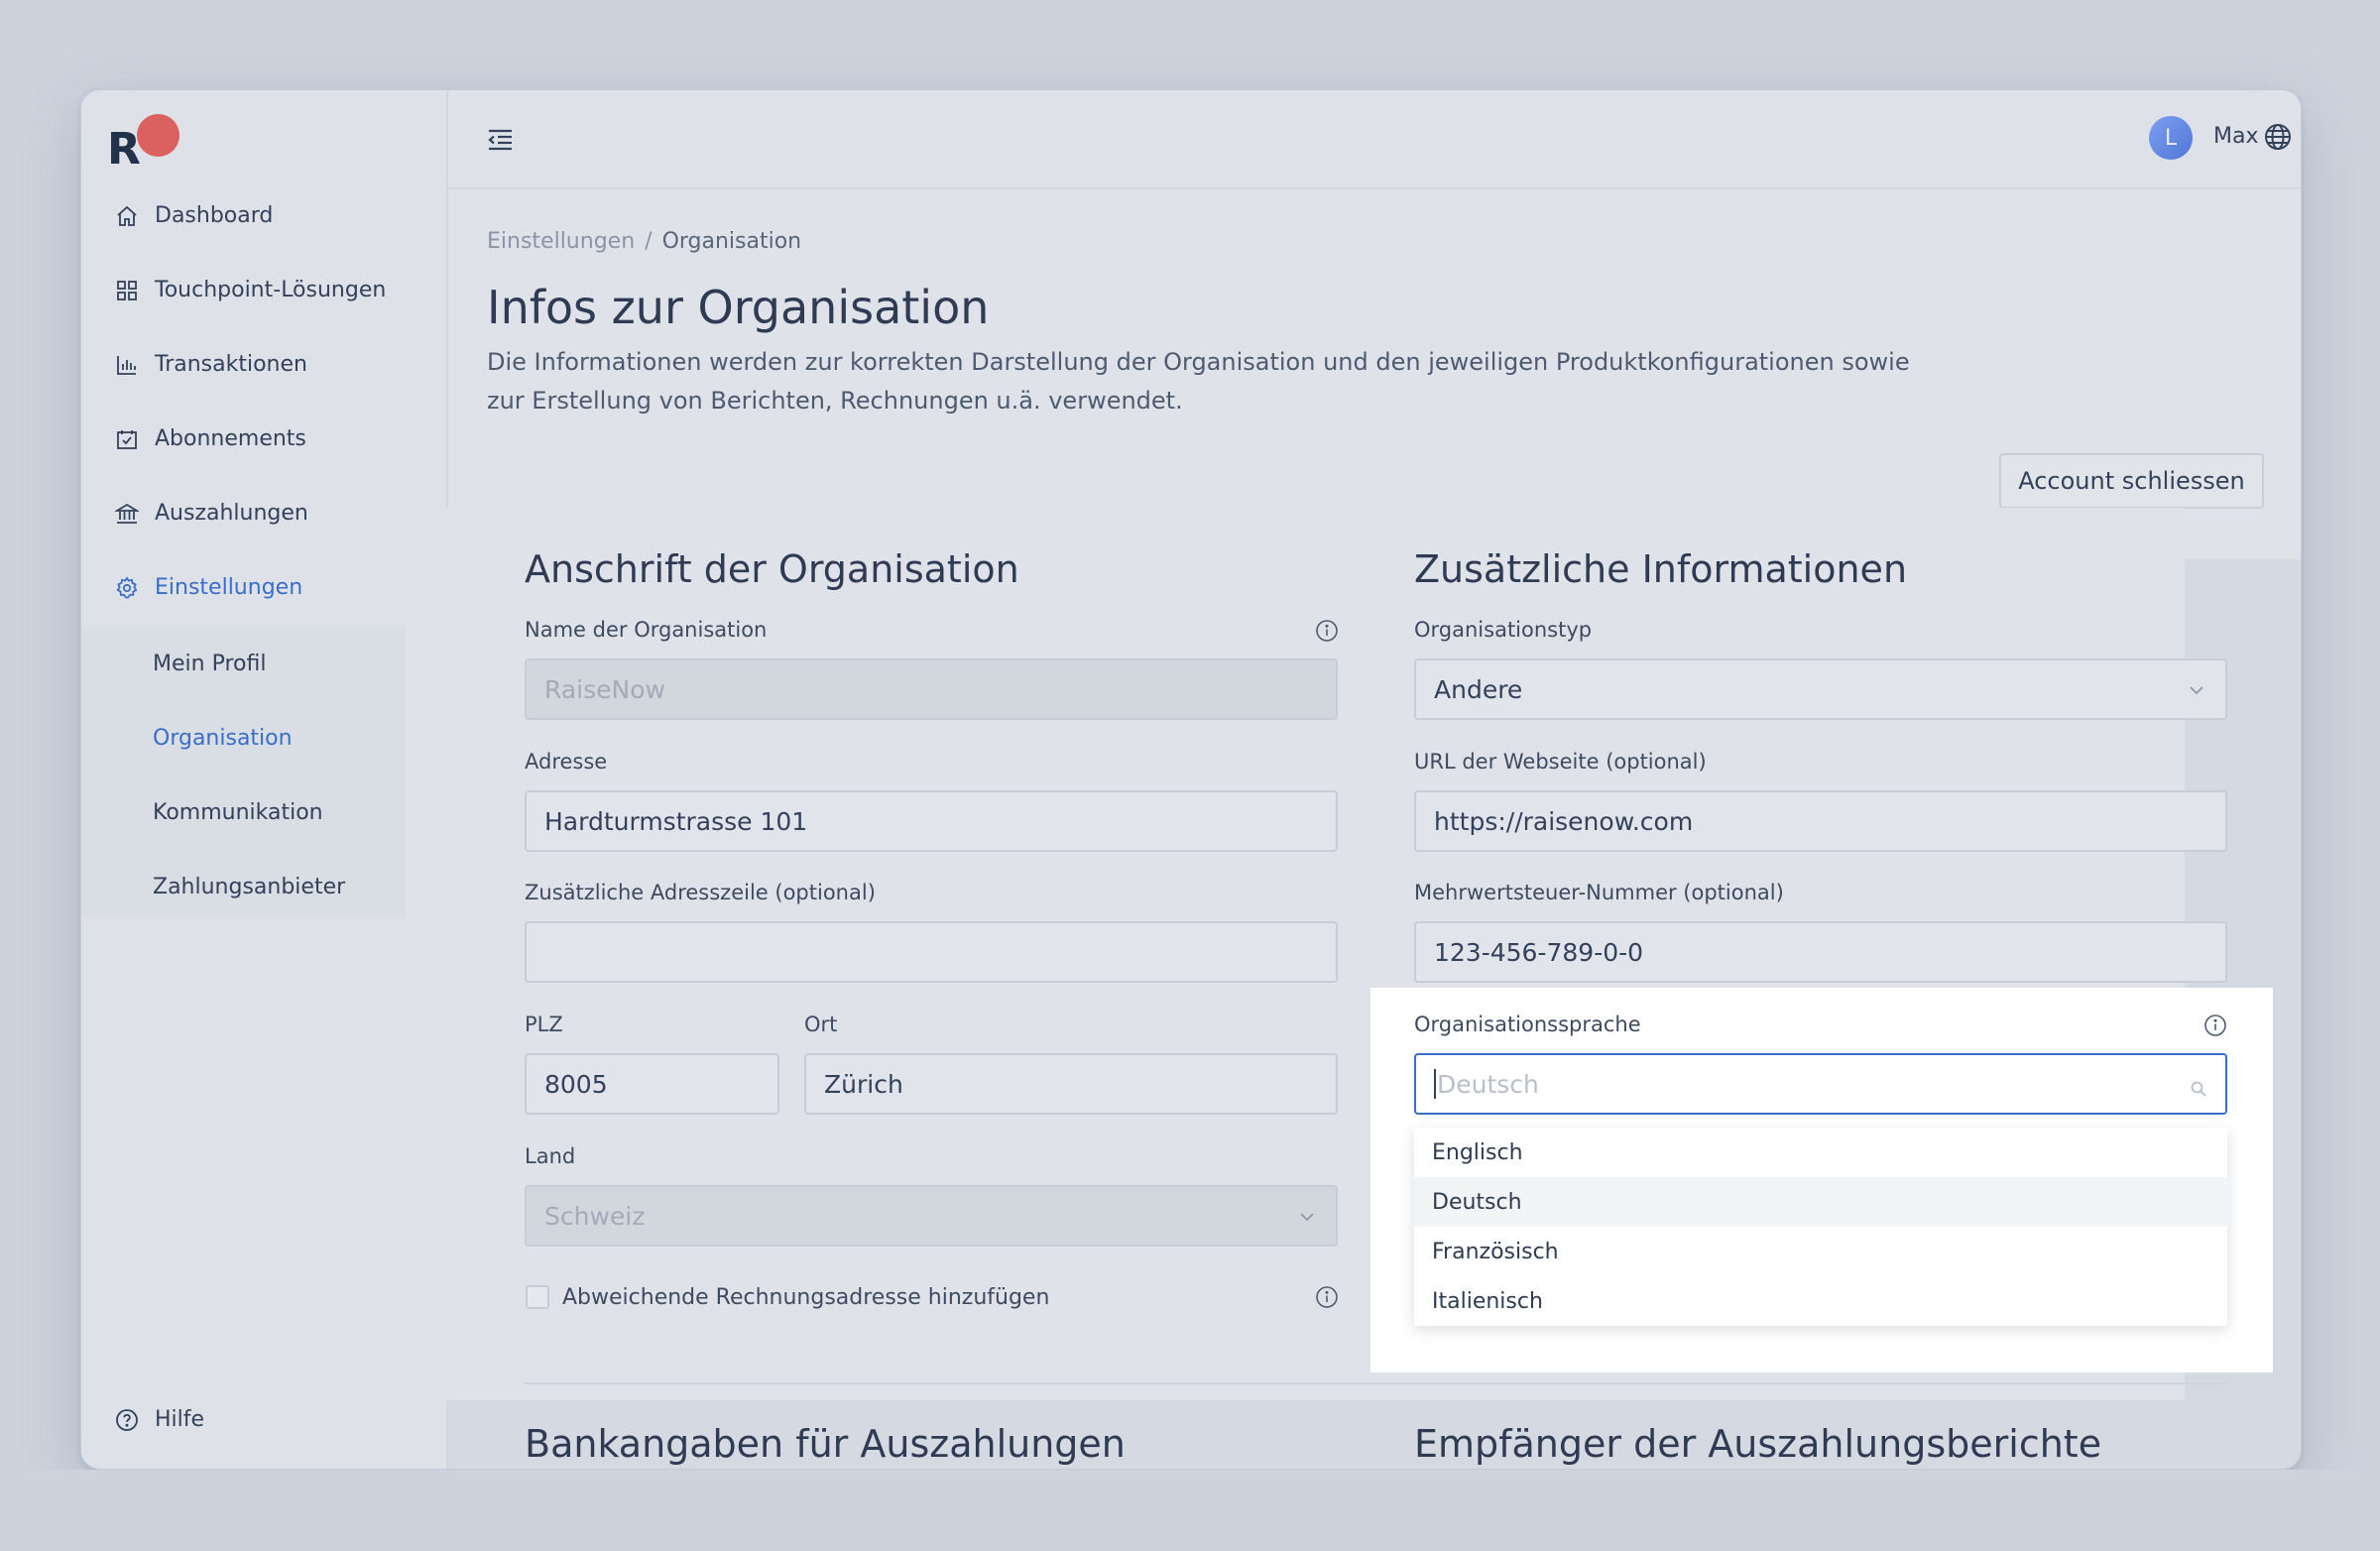 The height and width of the screenshot is (1551, 2380). Describe the element at coordinates (214, 215) in the screenshot. I see `sidebar-item-label: Dashboard` at that location.